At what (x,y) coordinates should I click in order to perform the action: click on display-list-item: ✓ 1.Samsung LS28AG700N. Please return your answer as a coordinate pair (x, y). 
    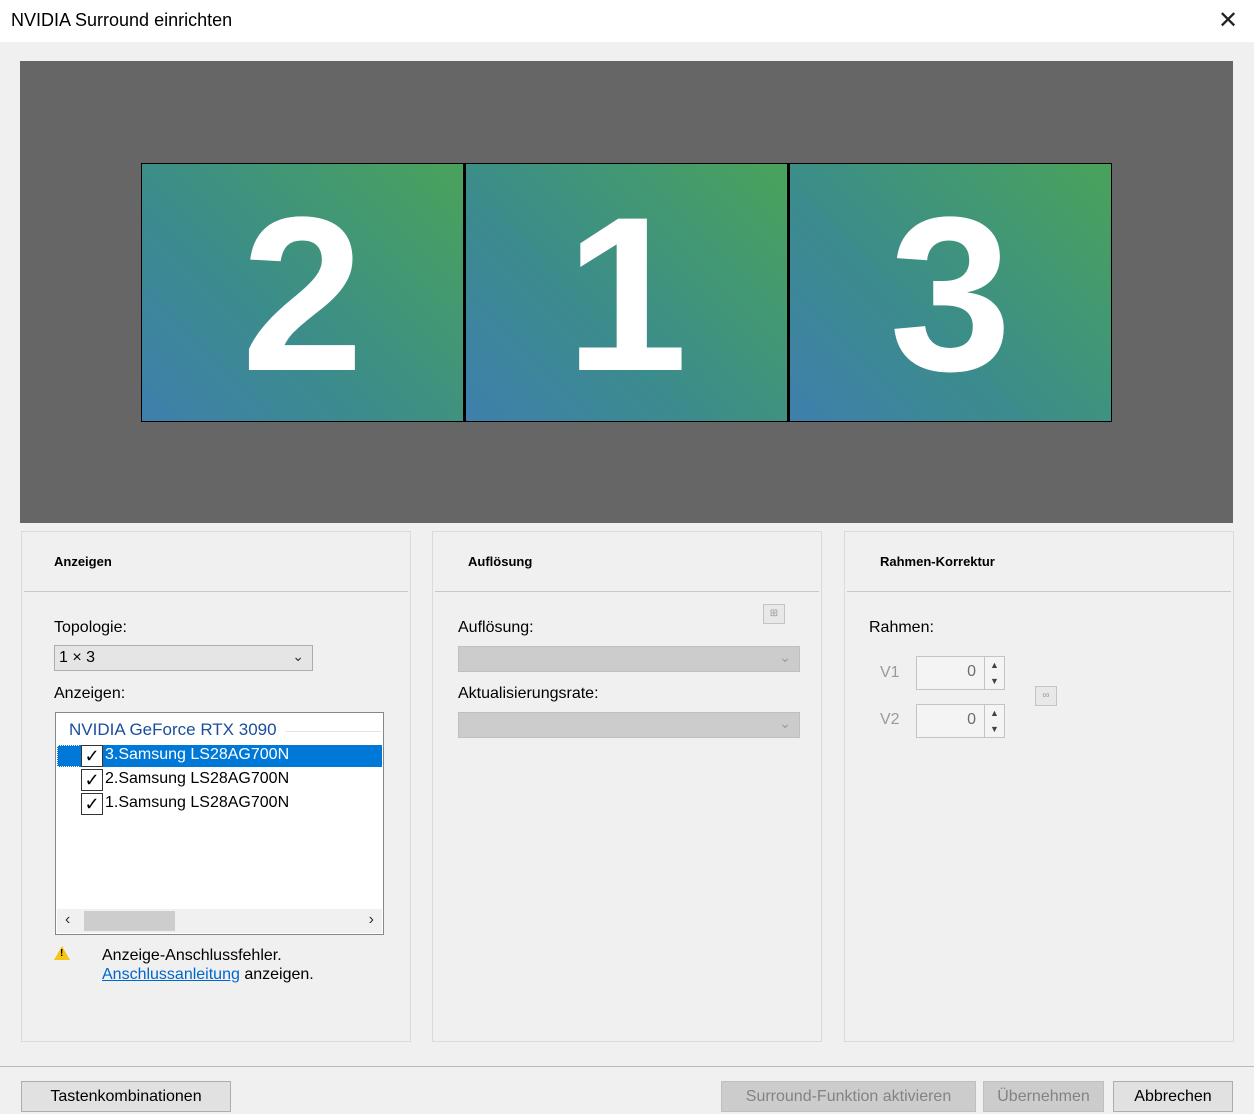
    Looking at the image, I should click on (219, 804).